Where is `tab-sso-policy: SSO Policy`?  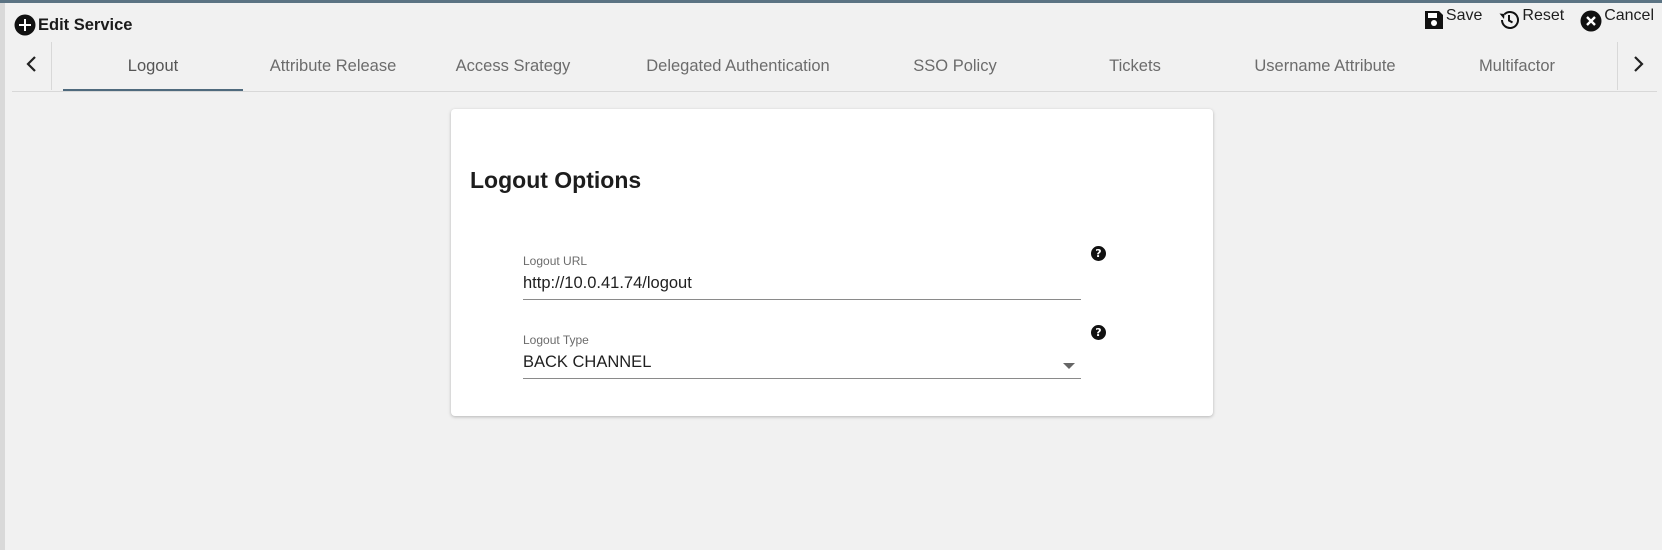 tab-sso-policy: SSO Policy is located at coordinates (955, 66).